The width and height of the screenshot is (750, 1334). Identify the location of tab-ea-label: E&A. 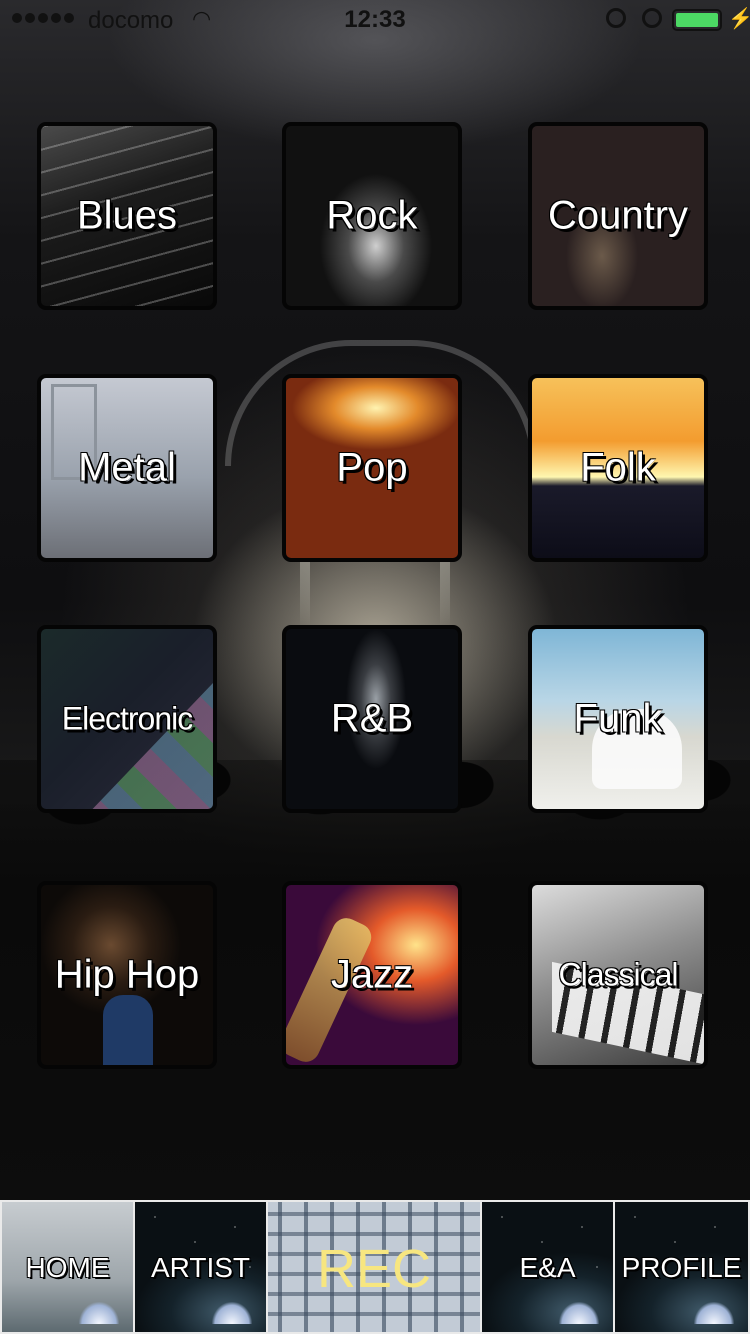
(547, 1267).